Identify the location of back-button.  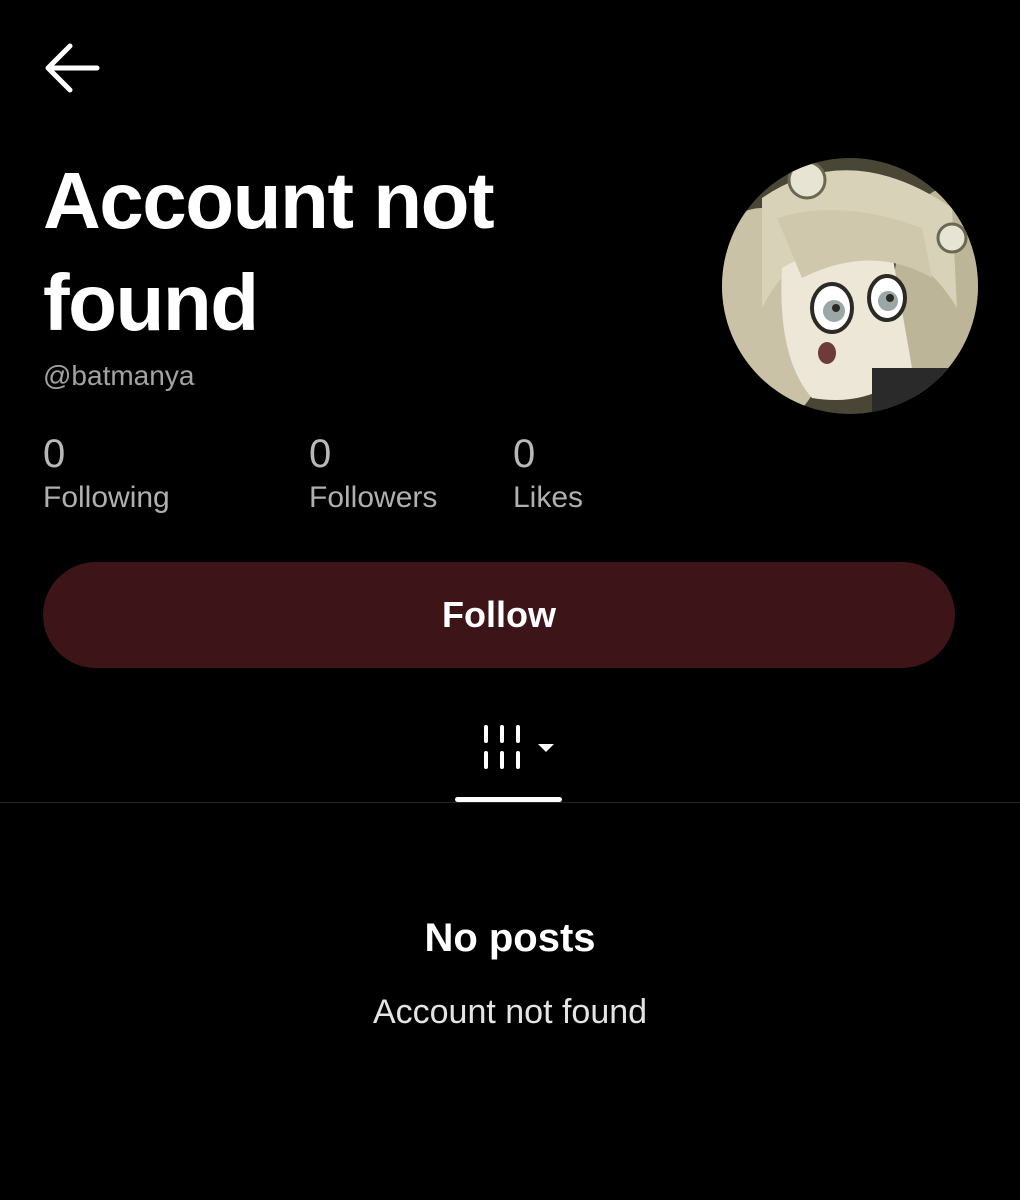
(72, 68).